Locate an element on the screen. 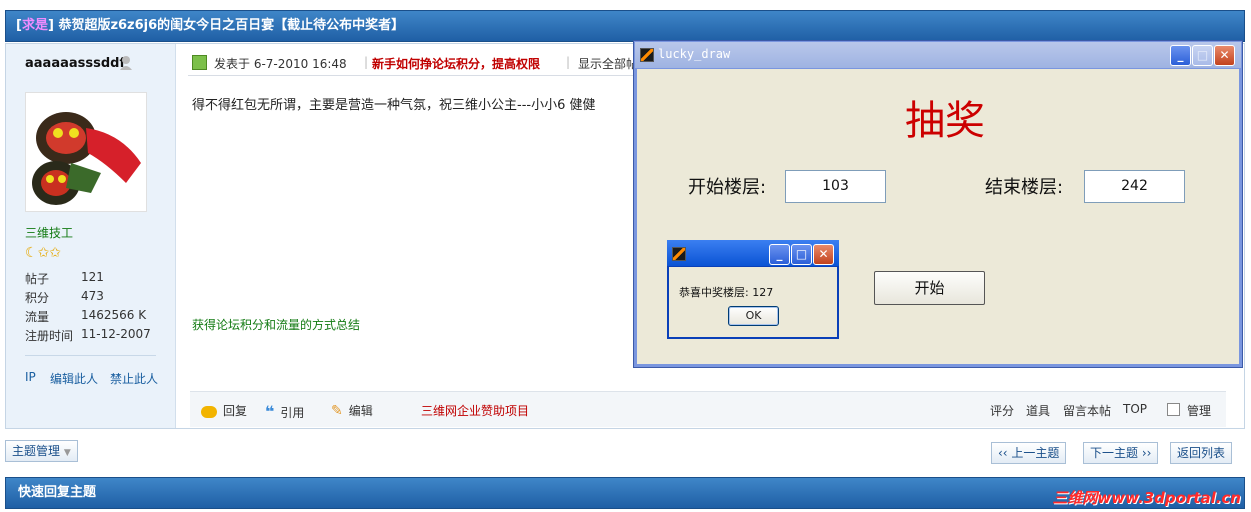  avatar is located at coordinates (86, 152).